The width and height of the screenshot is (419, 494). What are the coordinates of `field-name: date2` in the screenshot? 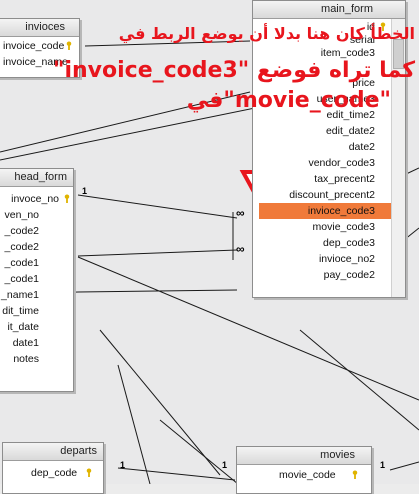 It's located at (361, 147).